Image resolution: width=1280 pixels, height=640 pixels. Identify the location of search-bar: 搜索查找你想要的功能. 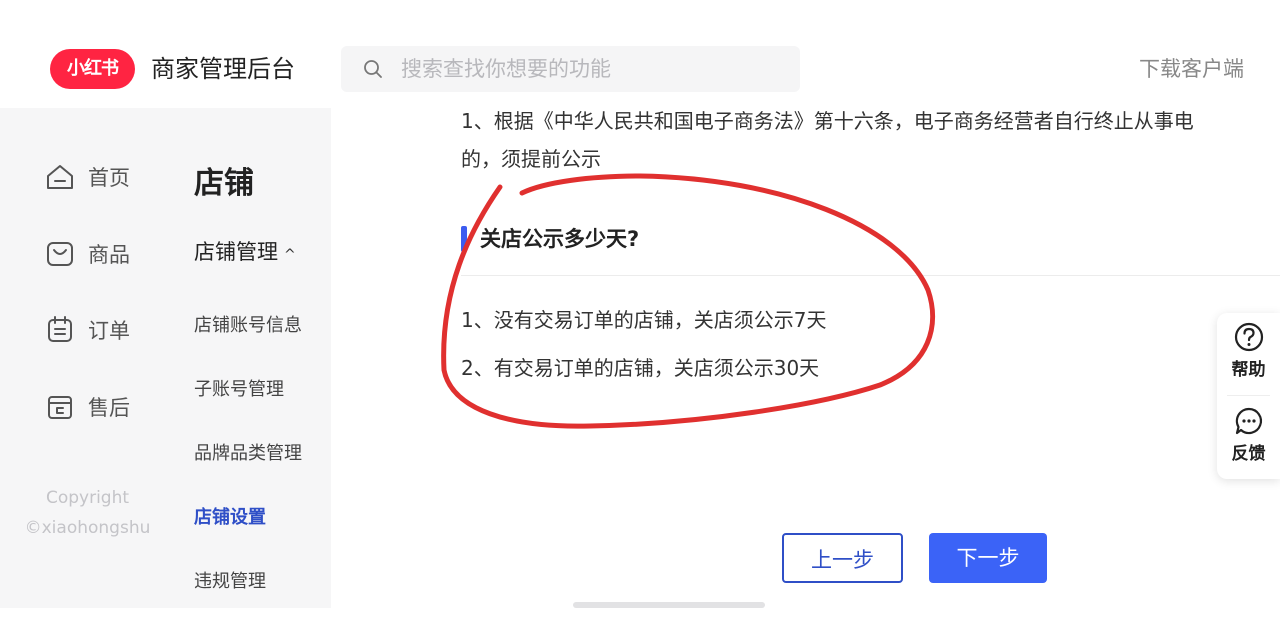
(570, 69).